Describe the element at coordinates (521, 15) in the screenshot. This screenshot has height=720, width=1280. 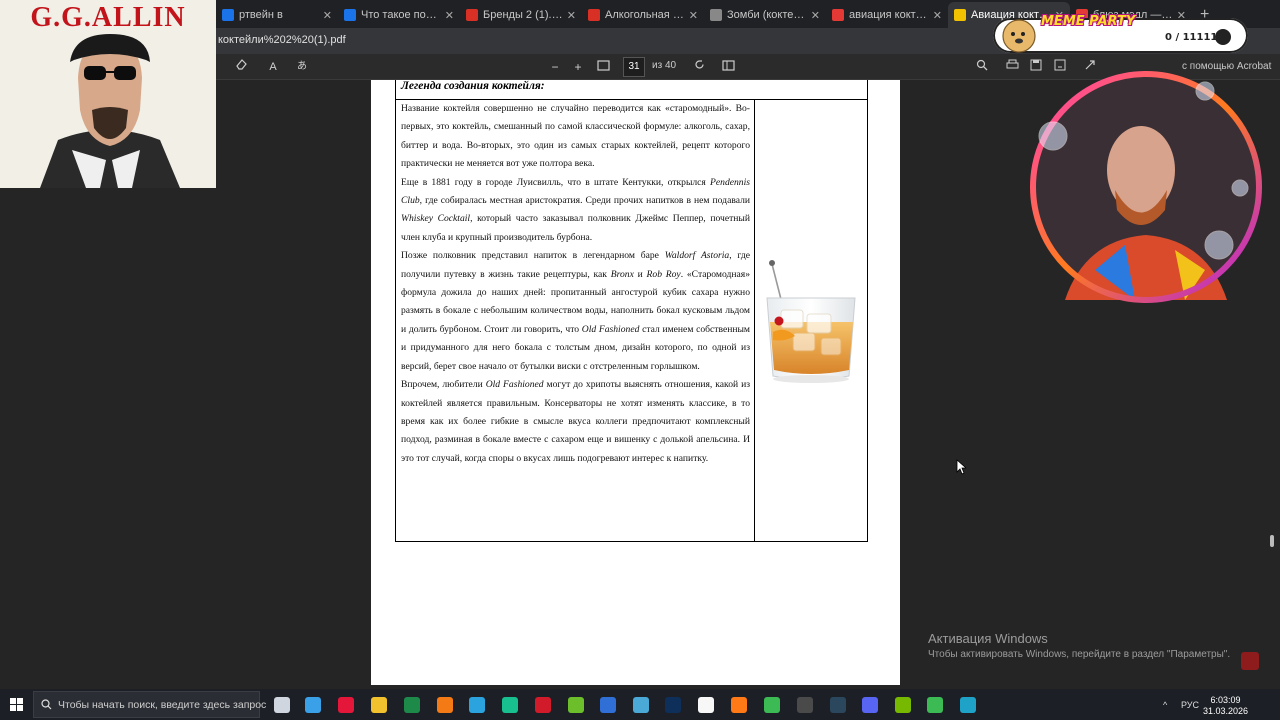
I see `browser-tab: Бренды 2 (1).pdf ✕` at that location.